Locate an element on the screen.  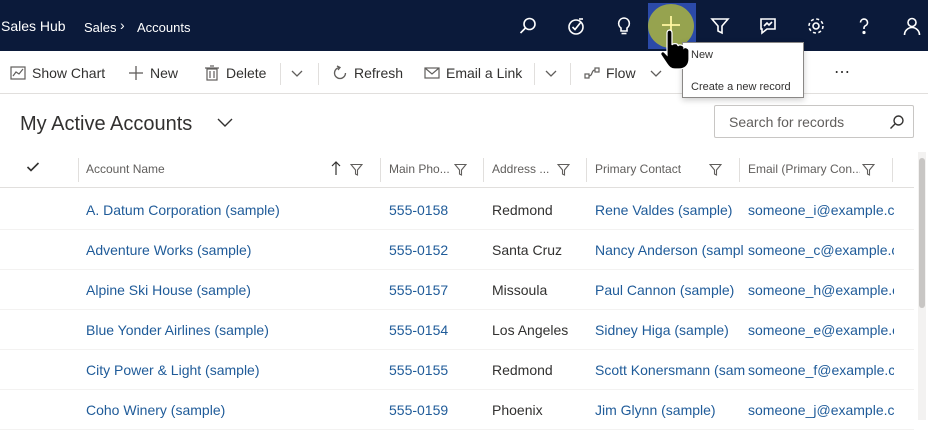
main-phone-link: 555-0159 is located at coordinates (434, 410).